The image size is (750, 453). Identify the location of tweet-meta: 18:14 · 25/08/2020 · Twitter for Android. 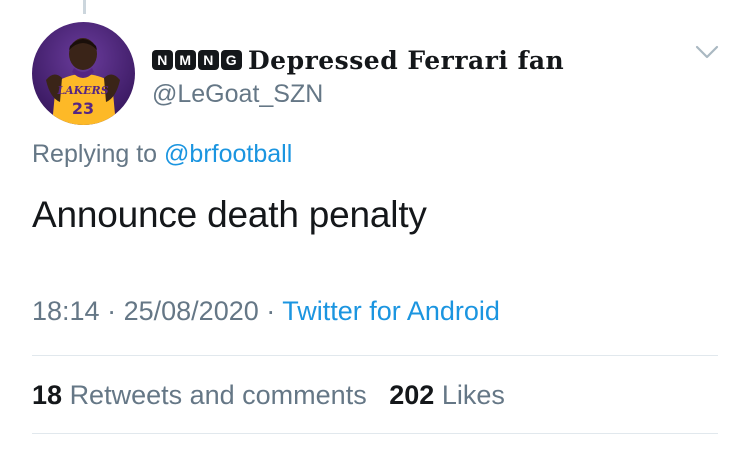
(266, 311).